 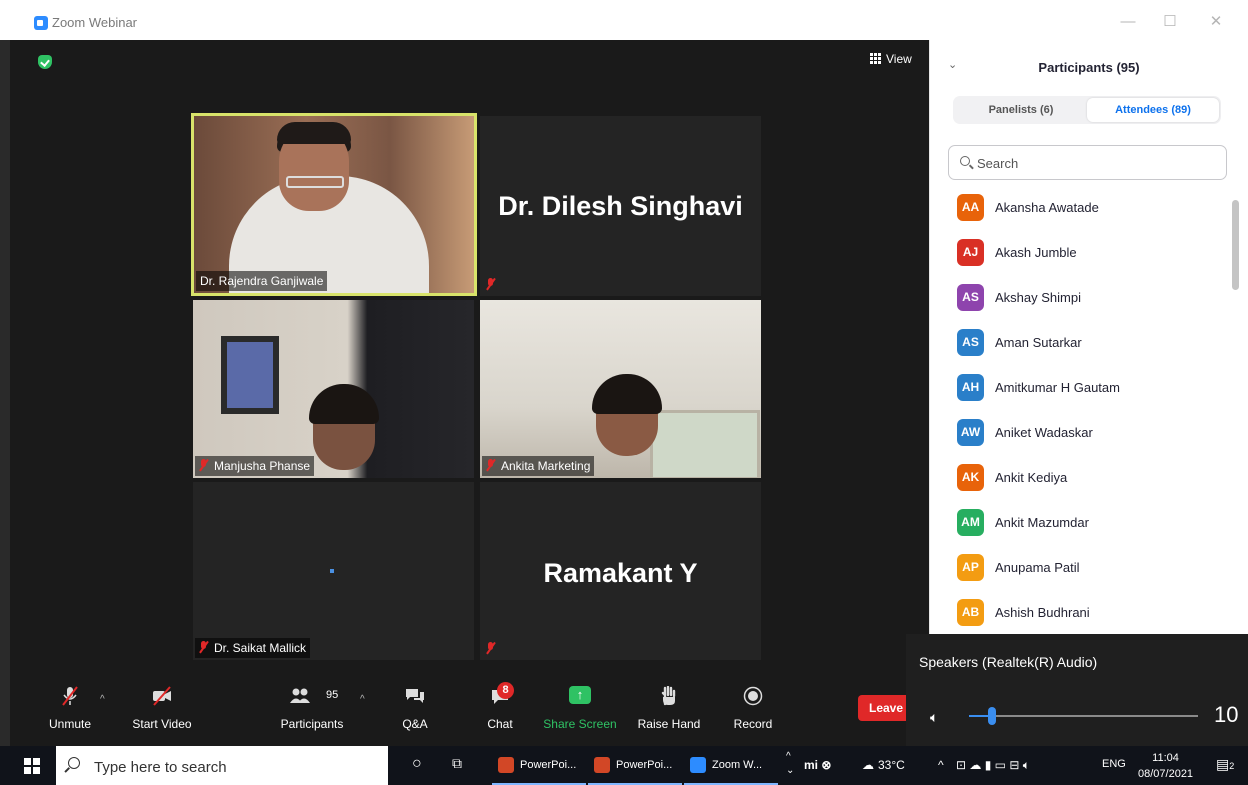 What do you see at coordinates (620, 389) in the screenshot?
I see `video-tile-ankita: Ankita Marketing` at bounding box center [620, 389].